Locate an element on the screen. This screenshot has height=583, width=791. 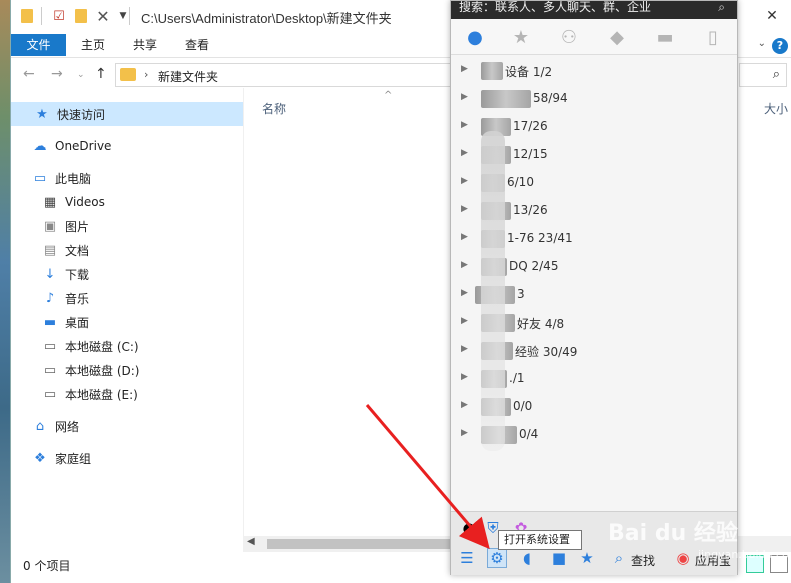
video-icon: ▦ is located at coordinates (50, 202).